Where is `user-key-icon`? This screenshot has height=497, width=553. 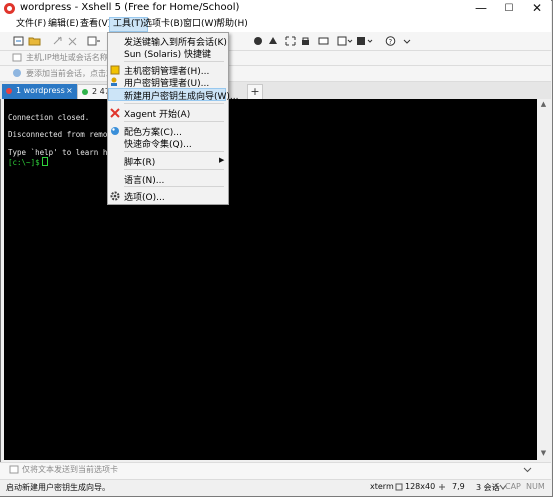
user-key-icon is located at coordinates (114, 81).